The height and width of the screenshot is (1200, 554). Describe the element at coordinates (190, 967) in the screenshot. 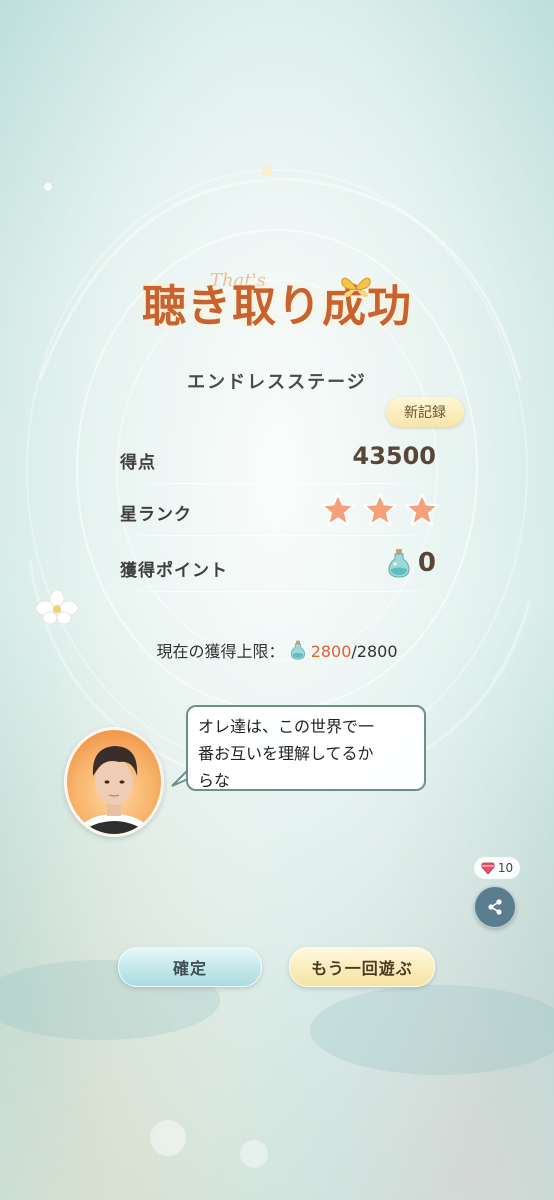

I see `confirm-button: 確定` at that location.